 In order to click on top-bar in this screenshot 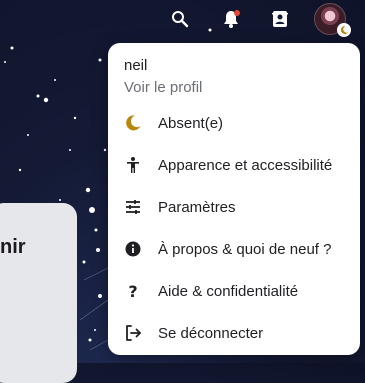, I will do `click(182, 20)`.